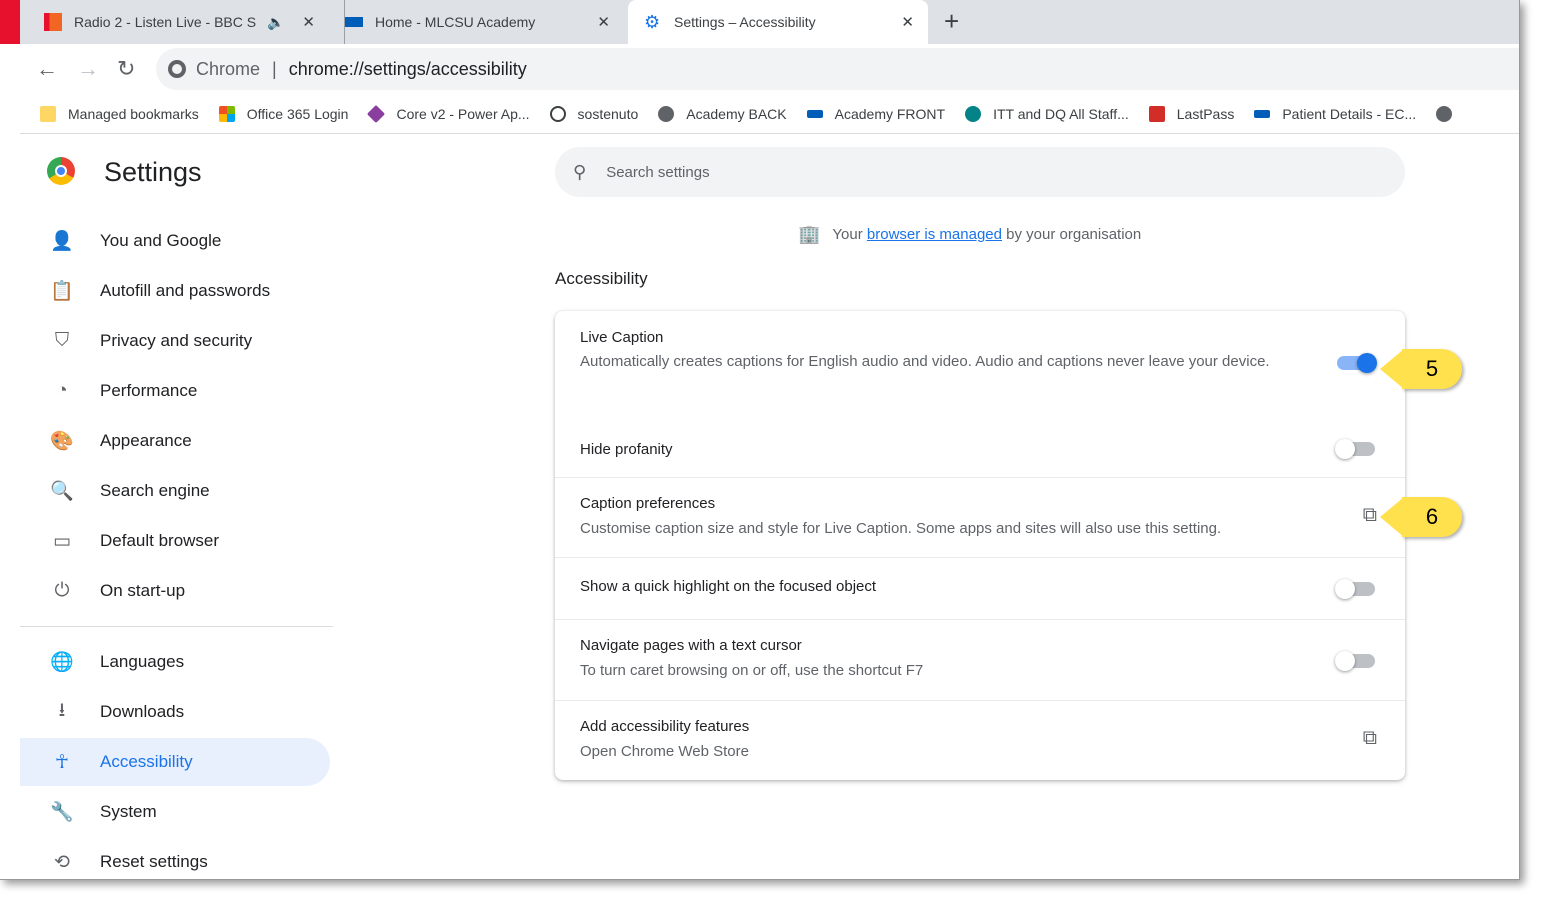 This screenshot has width=1555, height=899. I want to click on sidebar-item-on-start-up: ⏻ On start-up, so click(175, 591).